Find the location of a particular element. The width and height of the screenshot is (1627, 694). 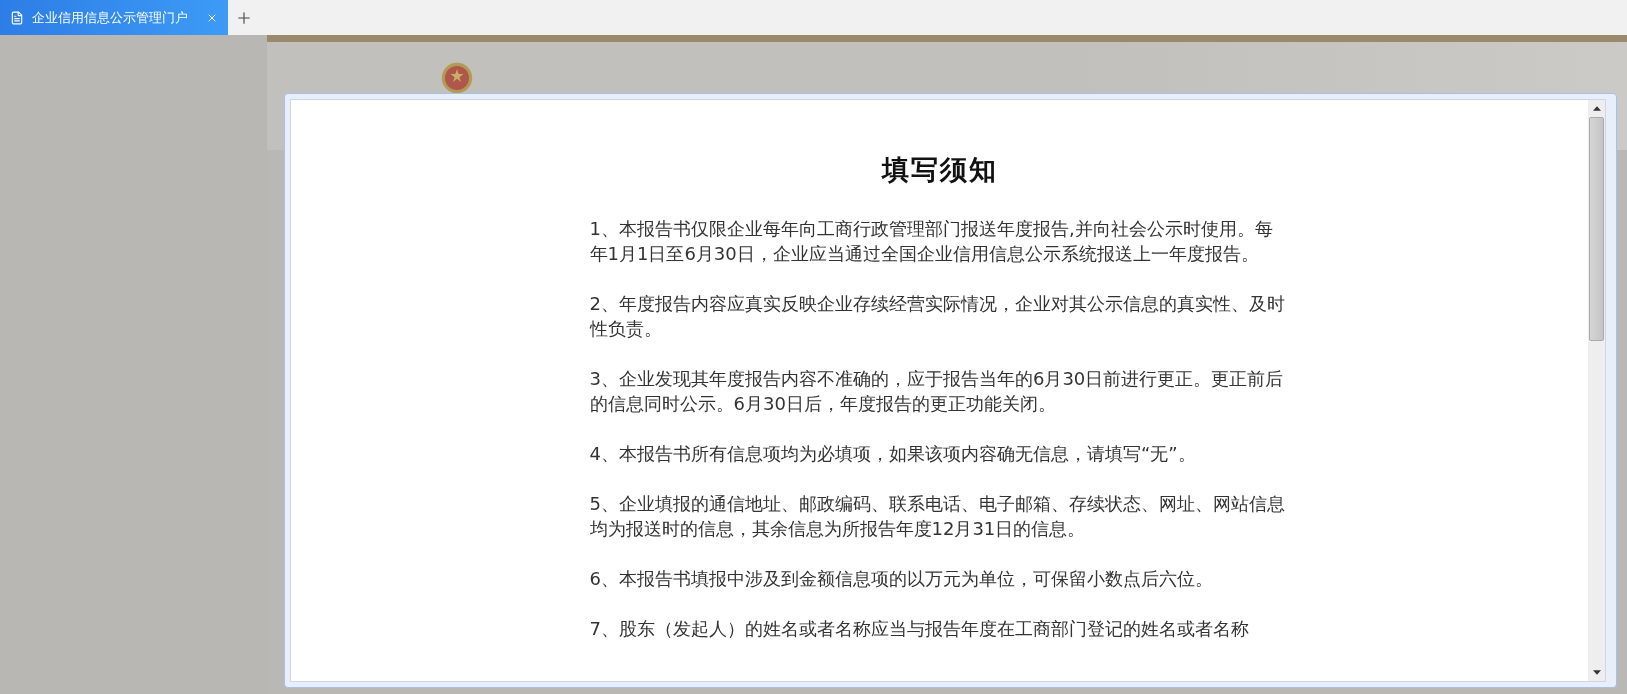

scroll-up-icon is located at coordinates (1596, 108).